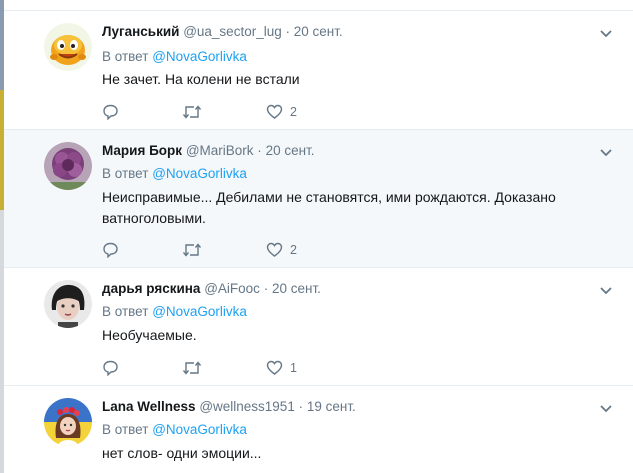 The width and height of the screenshot is (633, 473). I want to click on display-name: Lana Wellness, so click(149, 406).